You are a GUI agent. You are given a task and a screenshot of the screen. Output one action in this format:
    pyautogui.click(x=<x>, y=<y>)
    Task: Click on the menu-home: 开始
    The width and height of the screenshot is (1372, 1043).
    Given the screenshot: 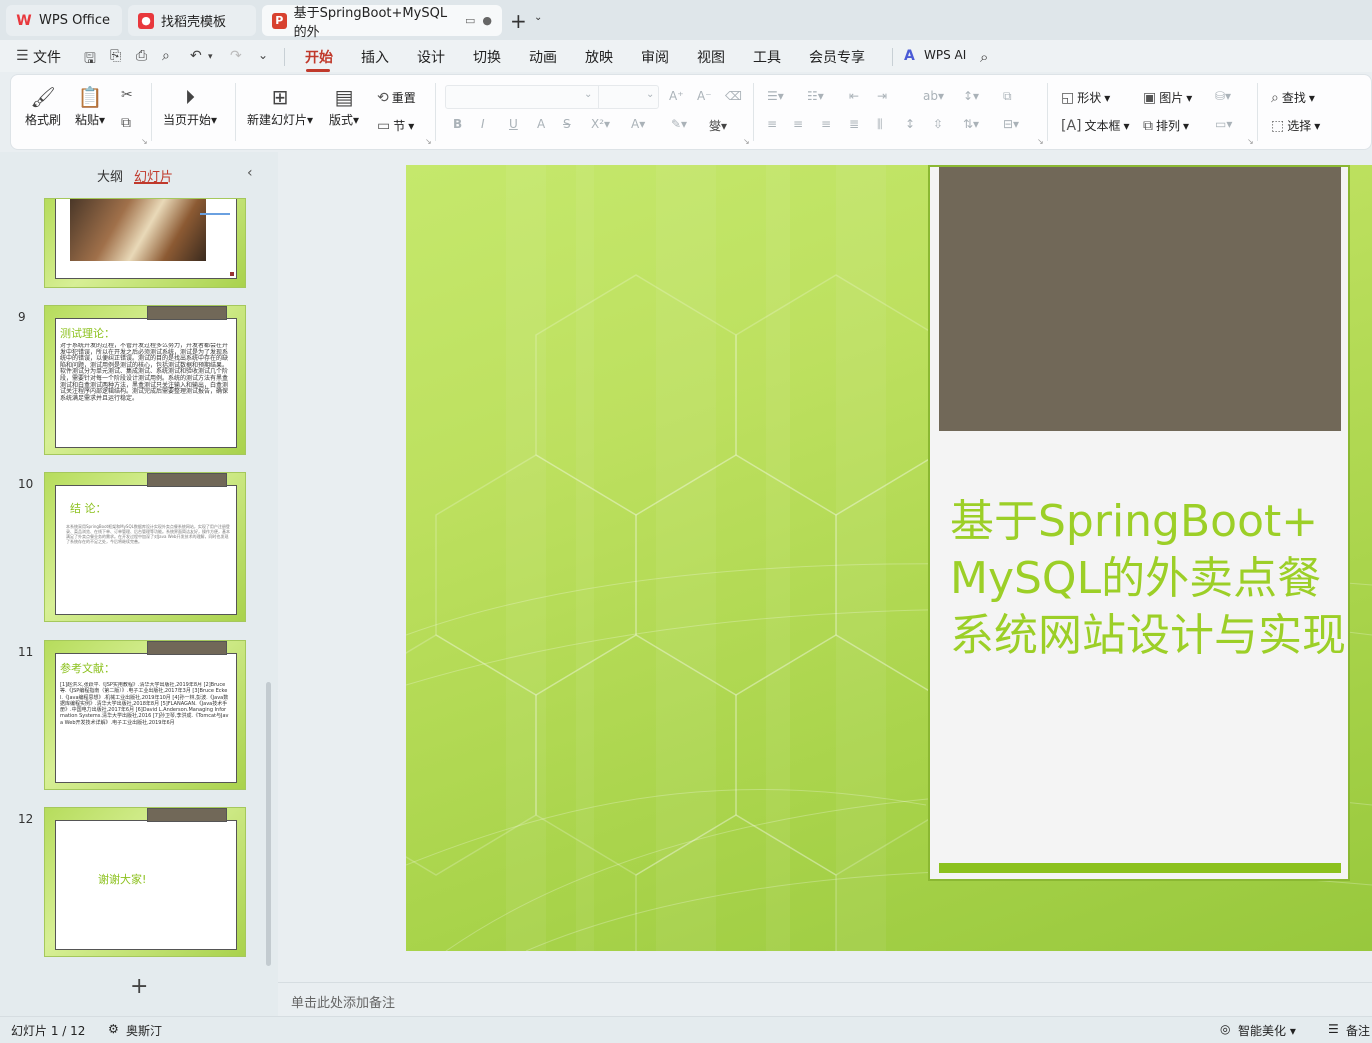 What is the action you would take?
    pyautogui.click(x=319, y=57)
    